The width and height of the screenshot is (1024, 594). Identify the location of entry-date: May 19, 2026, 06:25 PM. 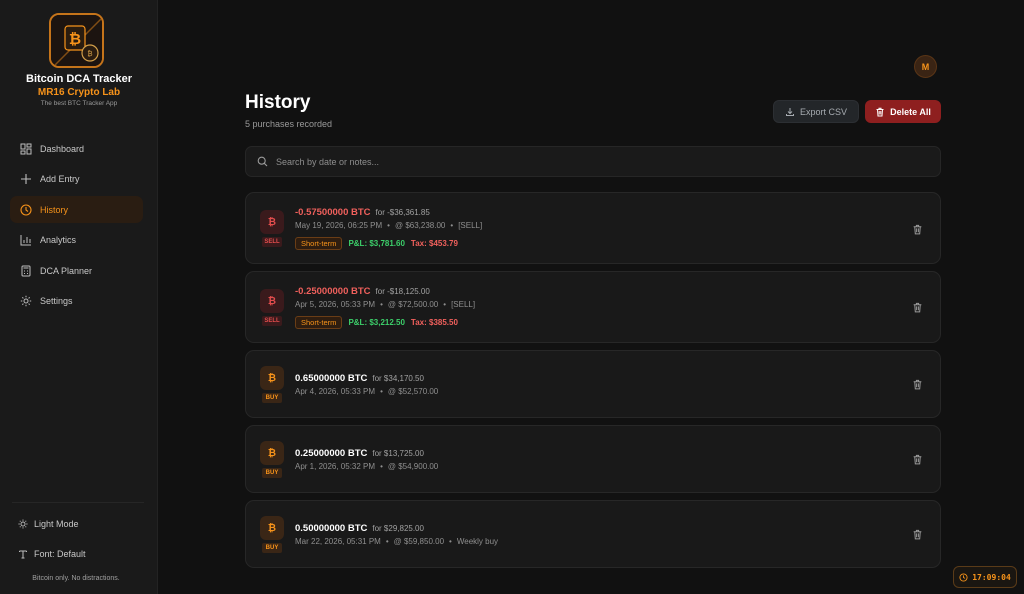
(339, 225).